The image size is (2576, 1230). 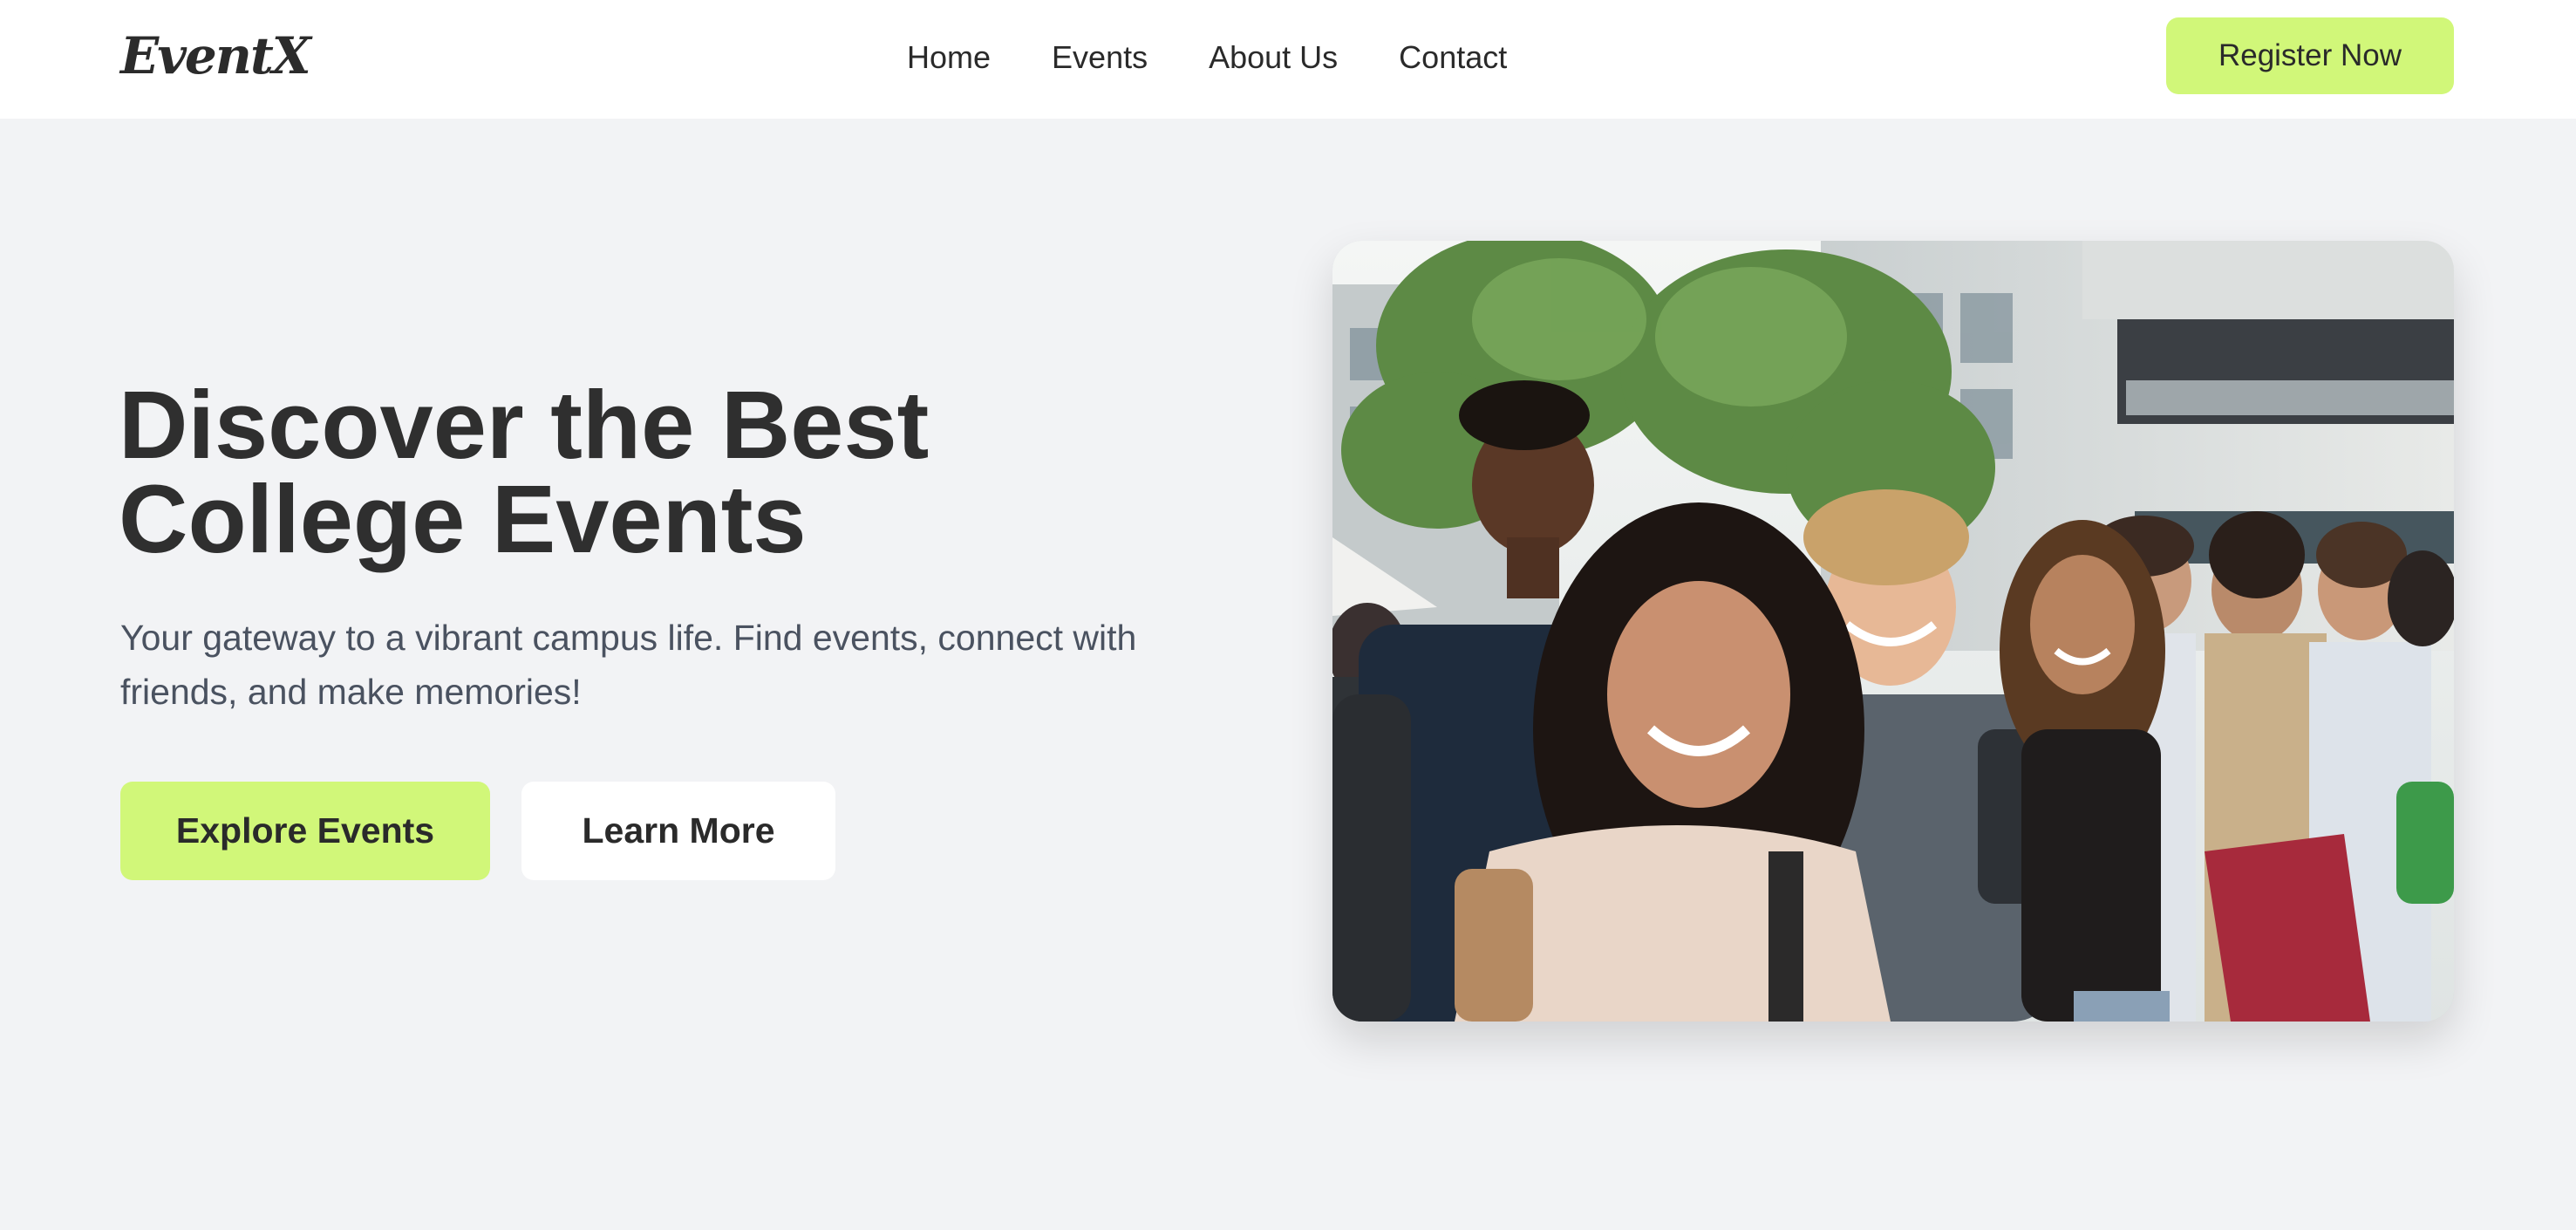 What do you see at coordinates (1453, 57) in the screenshot?
I see `nav-link-contact: Contact` at bounding box center [1453, 57].